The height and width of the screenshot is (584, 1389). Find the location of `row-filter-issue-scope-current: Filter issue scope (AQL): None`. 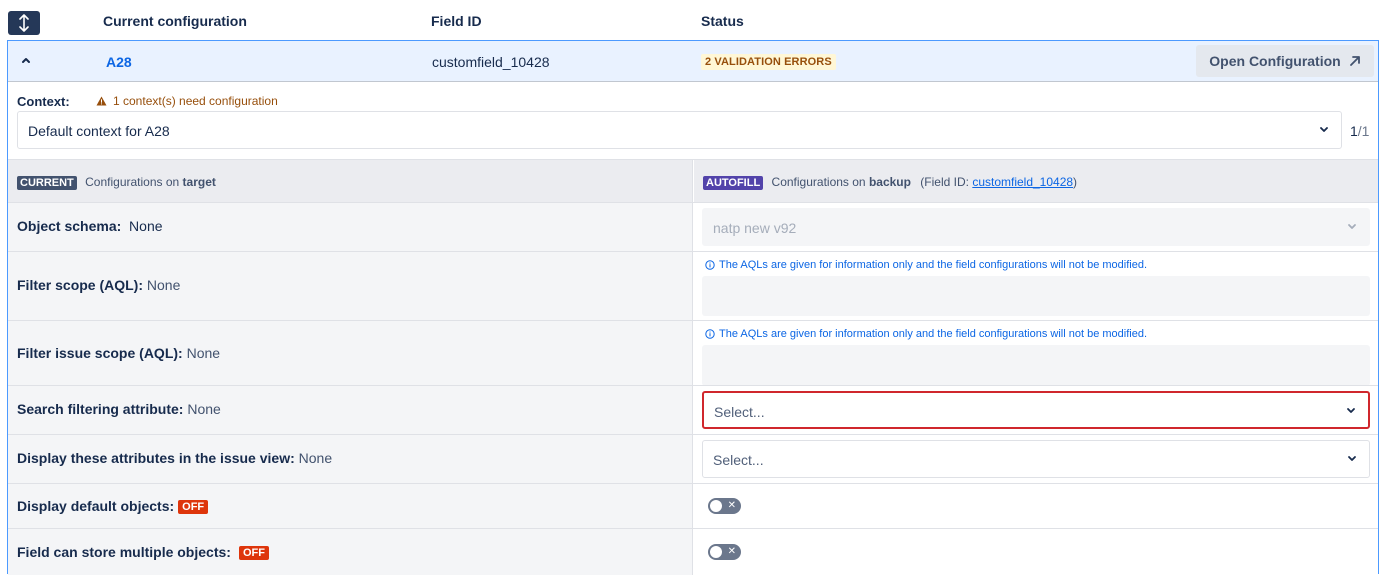

row-filter-issue-scope-current: Filter issue scope (AQL): None is located at coordinates (350, 353).